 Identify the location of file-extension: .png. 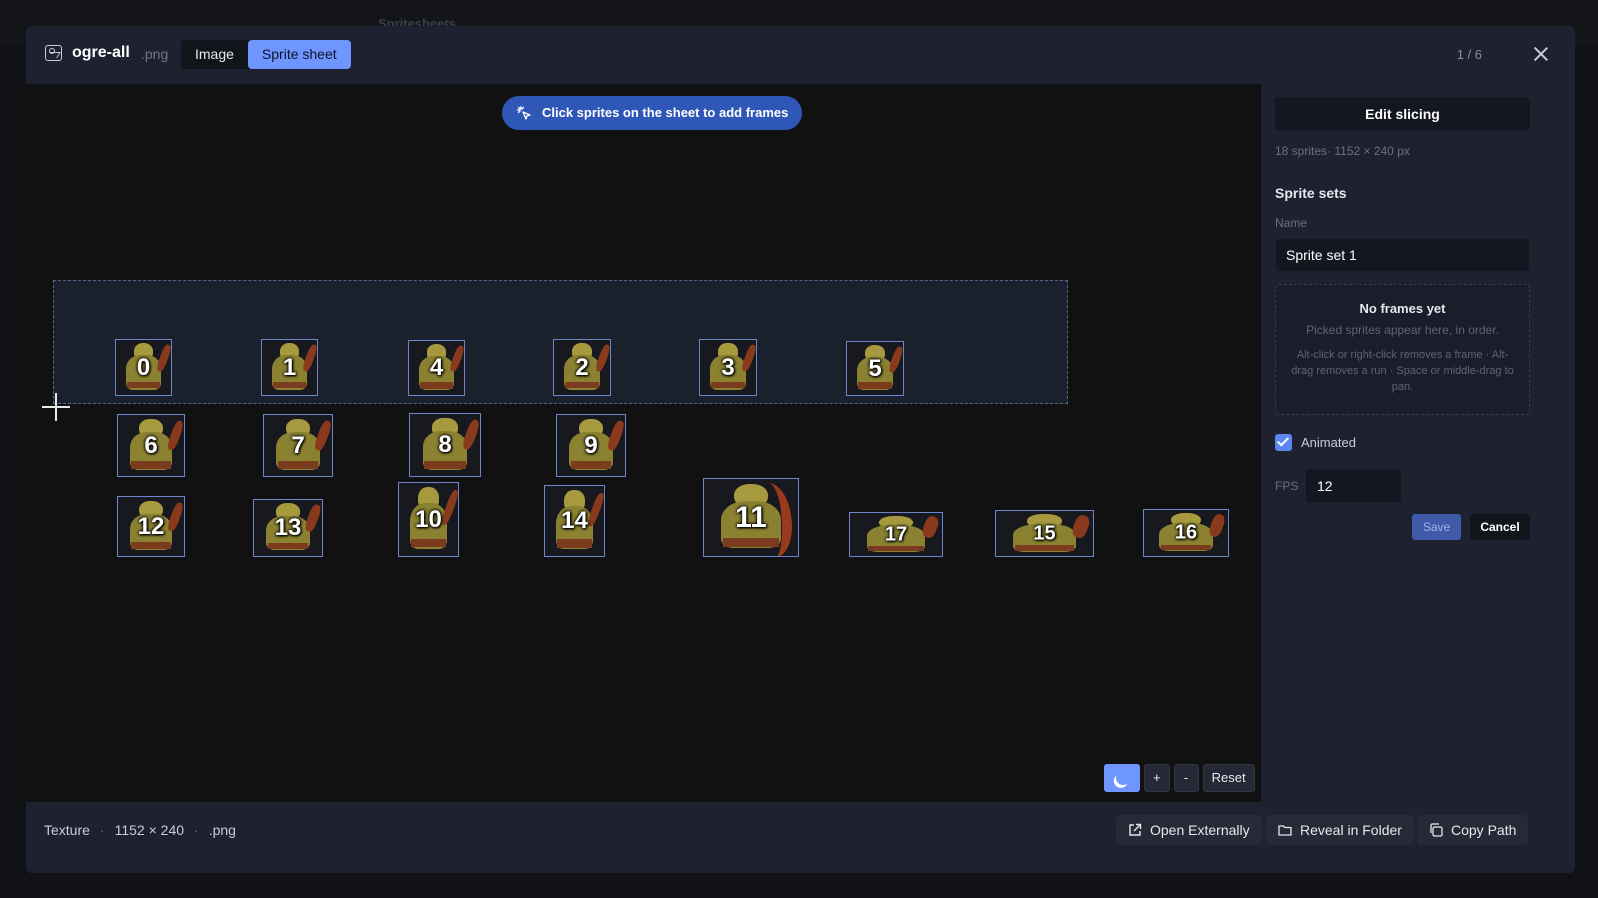
(155, 54).